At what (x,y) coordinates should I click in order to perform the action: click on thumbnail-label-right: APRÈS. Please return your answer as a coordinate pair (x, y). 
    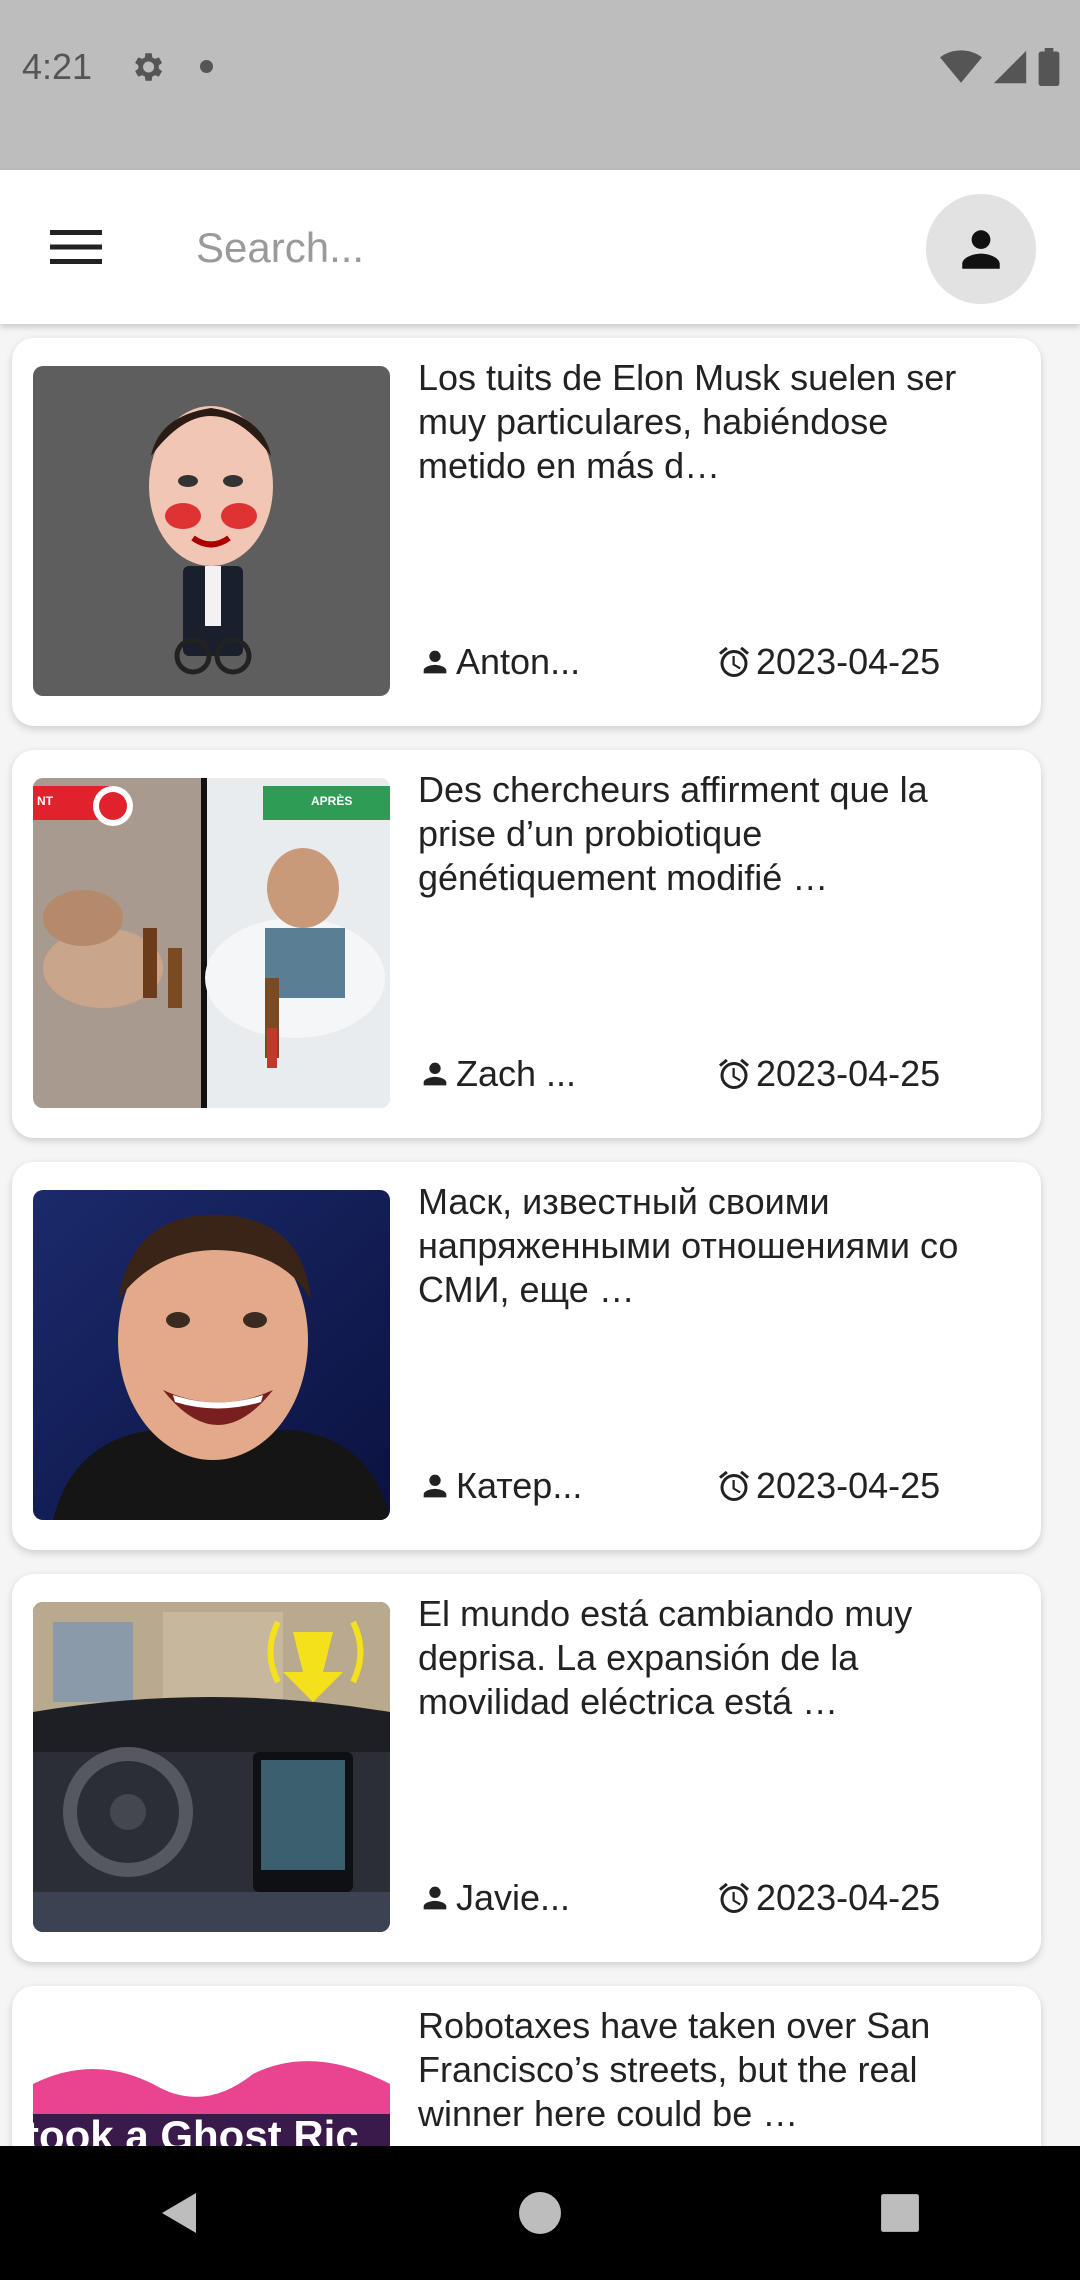
    Looking at the image, I should click on (332, 801).